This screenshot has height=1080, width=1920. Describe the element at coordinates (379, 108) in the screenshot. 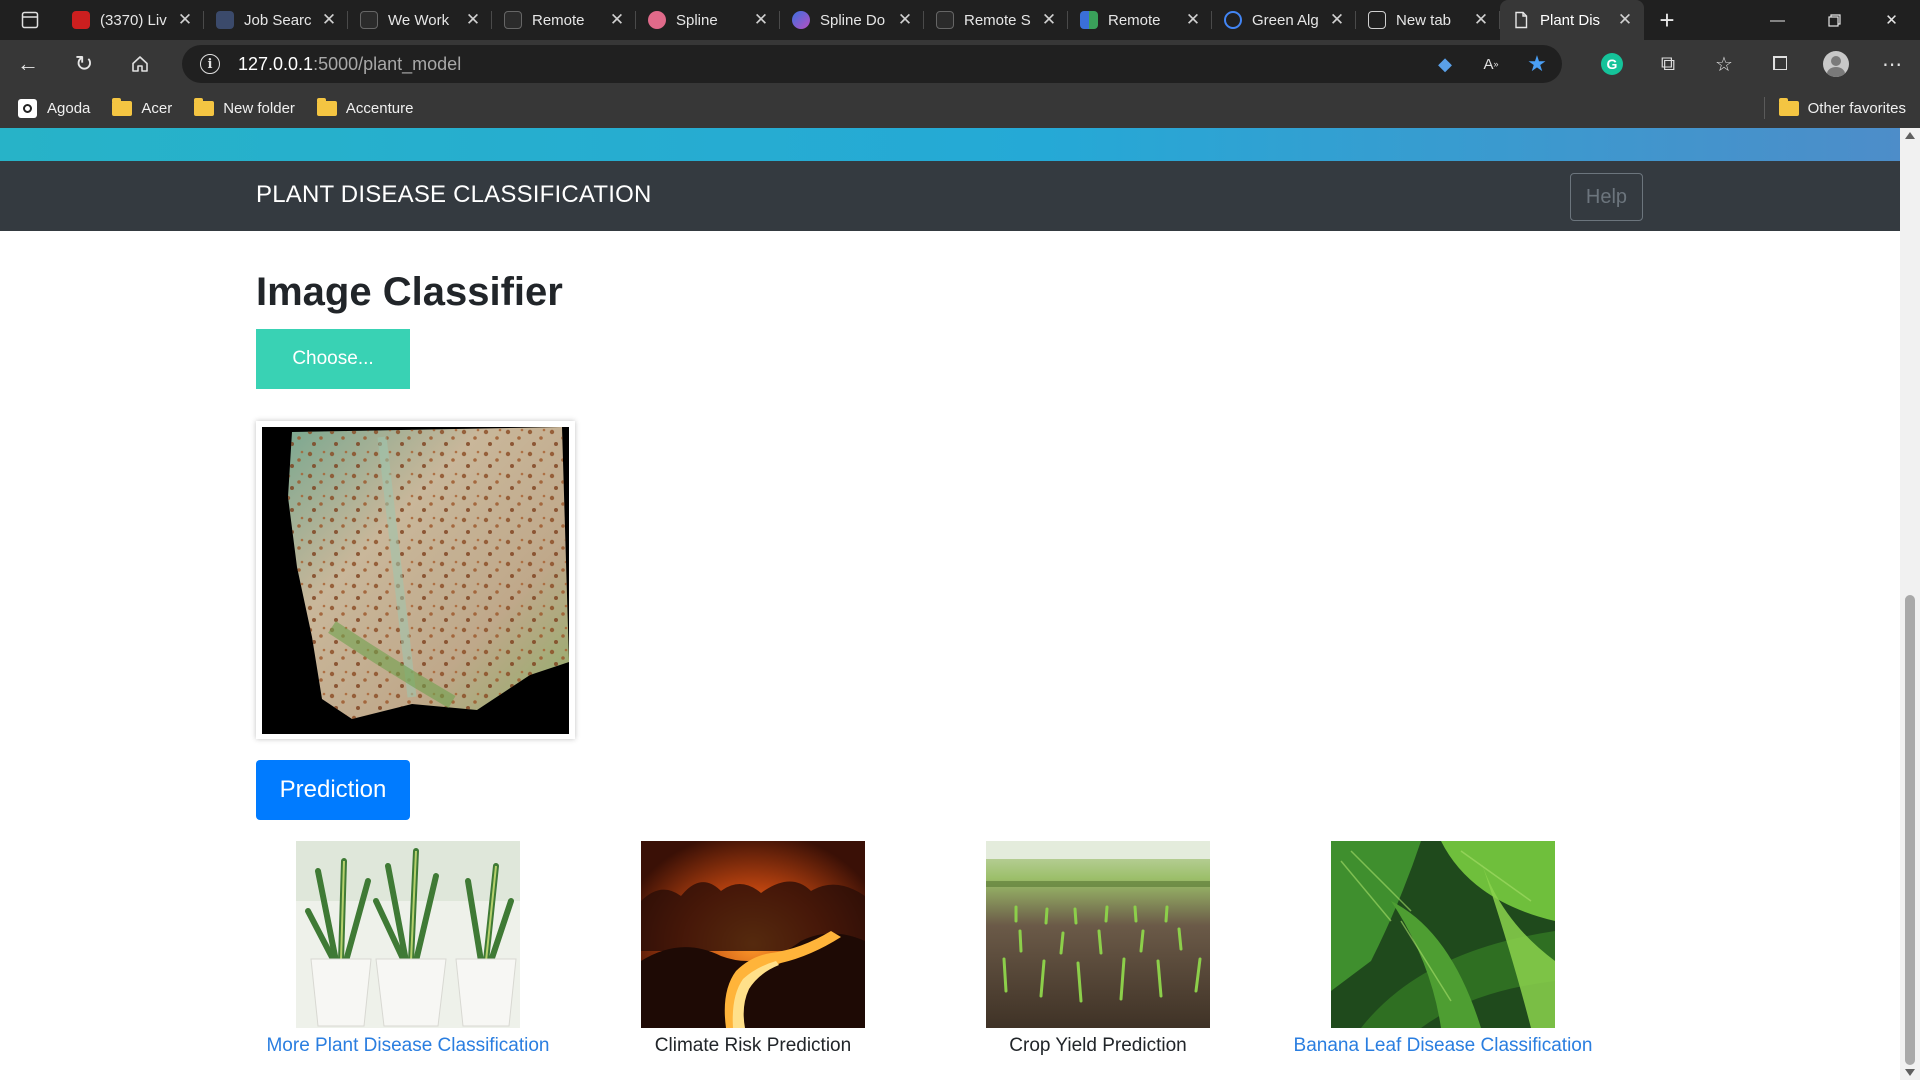

I see `bookmark-label: Accenture` at that location.